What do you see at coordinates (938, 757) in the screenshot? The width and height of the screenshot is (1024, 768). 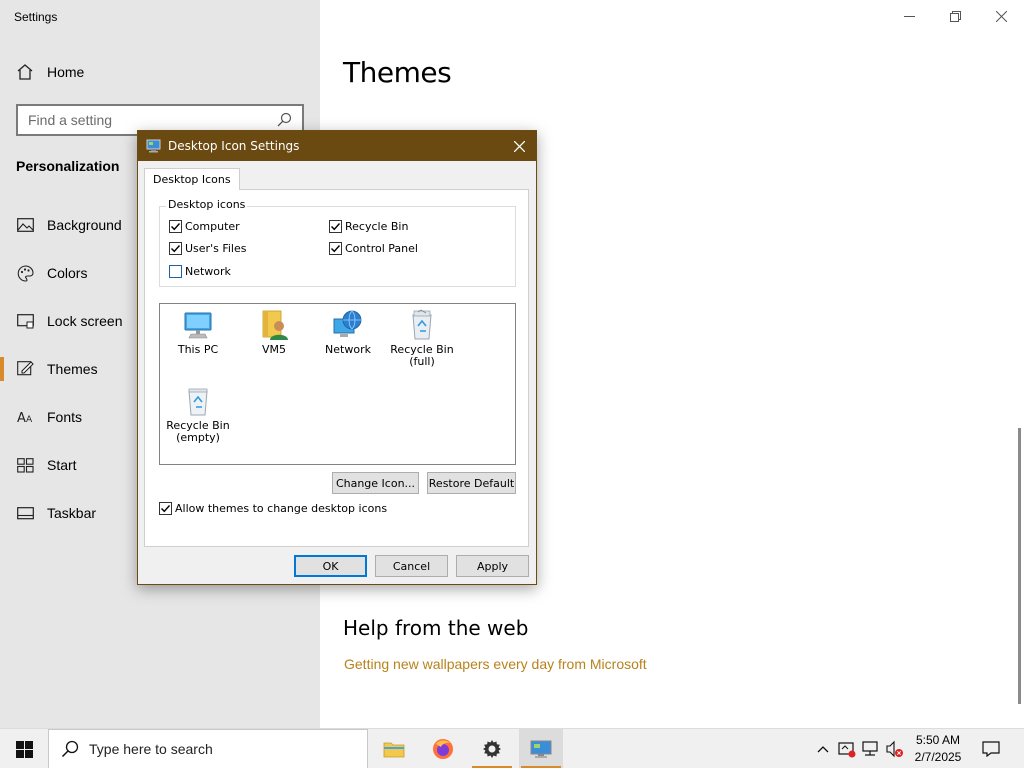 I see `clock-date: 2/7/2025` at bounding box center [938, 757].